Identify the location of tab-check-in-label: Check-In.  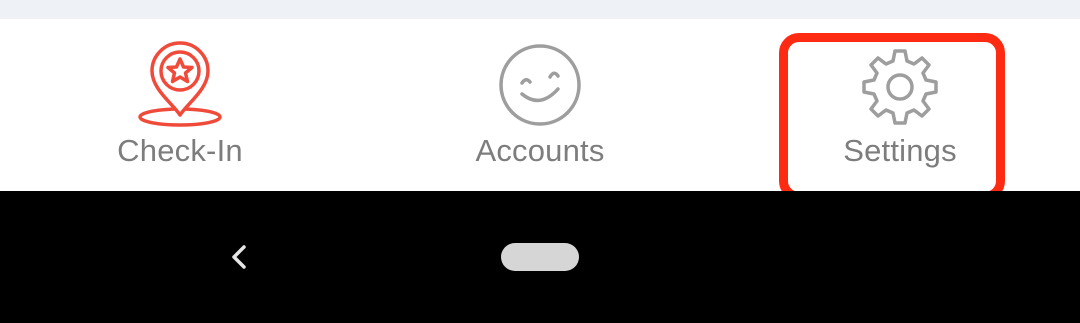
(180, 150).